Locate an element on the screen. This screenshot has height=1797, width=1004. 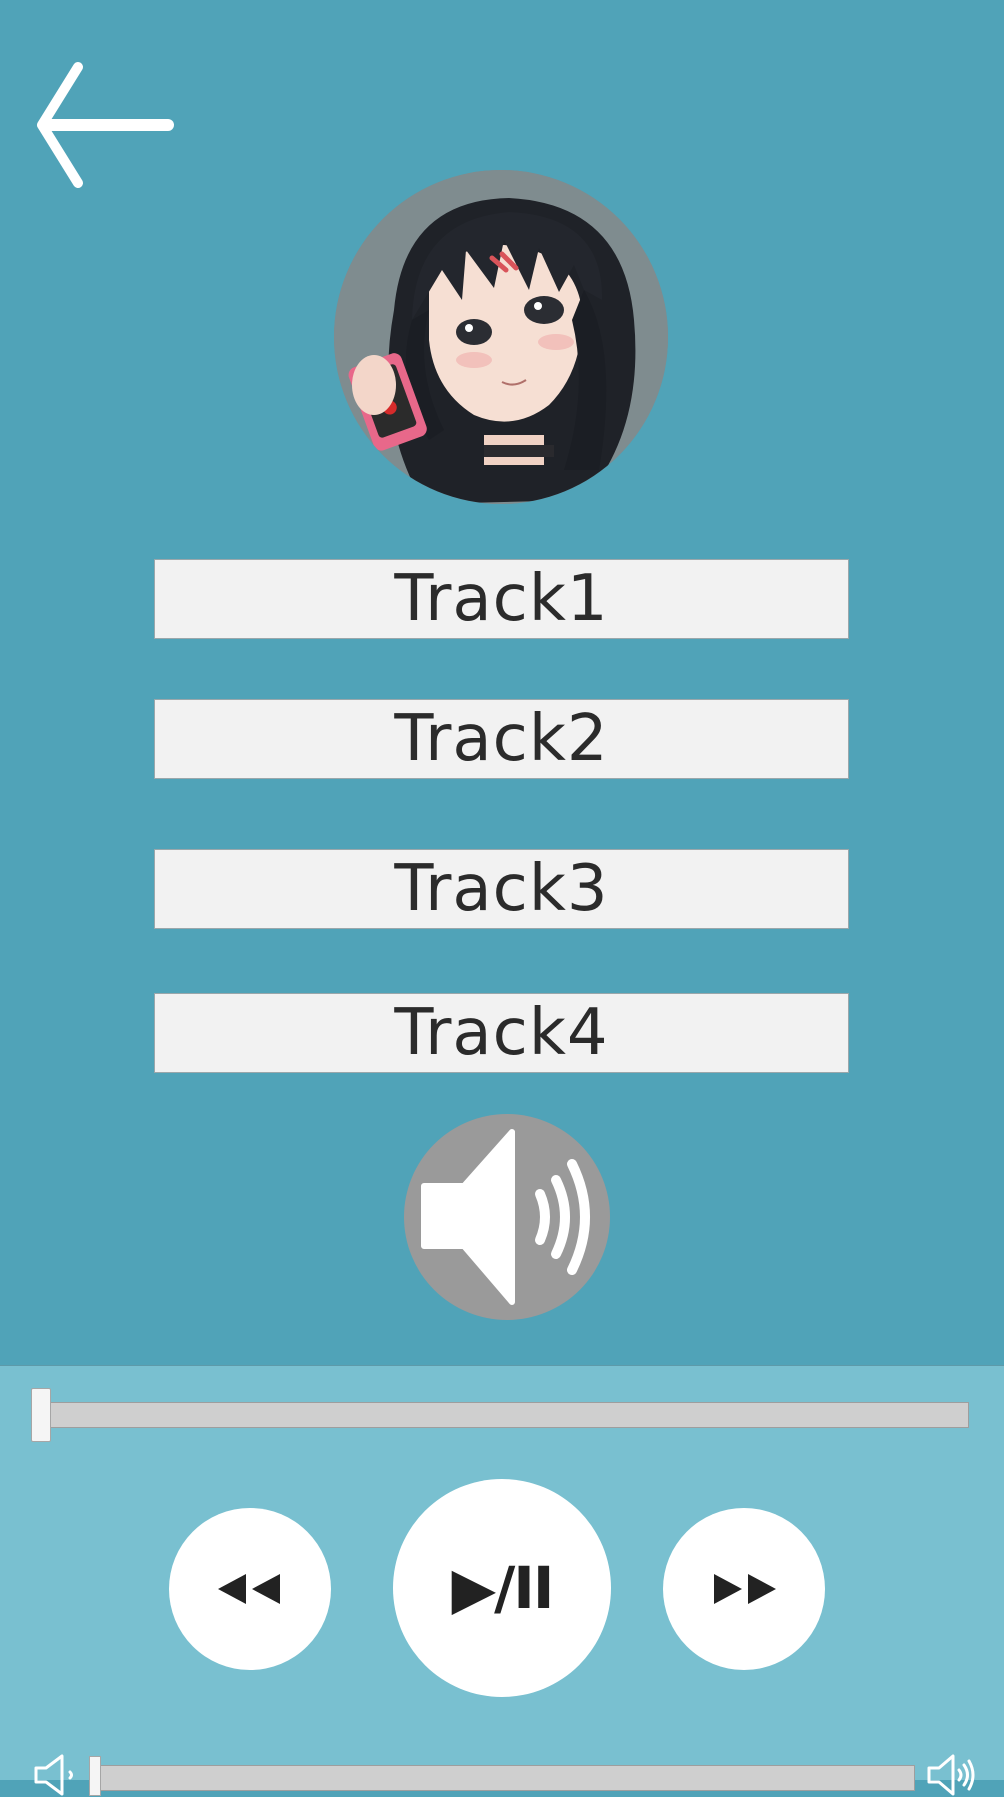
track-2-button: Track2 is located at coordinates (501, 739).